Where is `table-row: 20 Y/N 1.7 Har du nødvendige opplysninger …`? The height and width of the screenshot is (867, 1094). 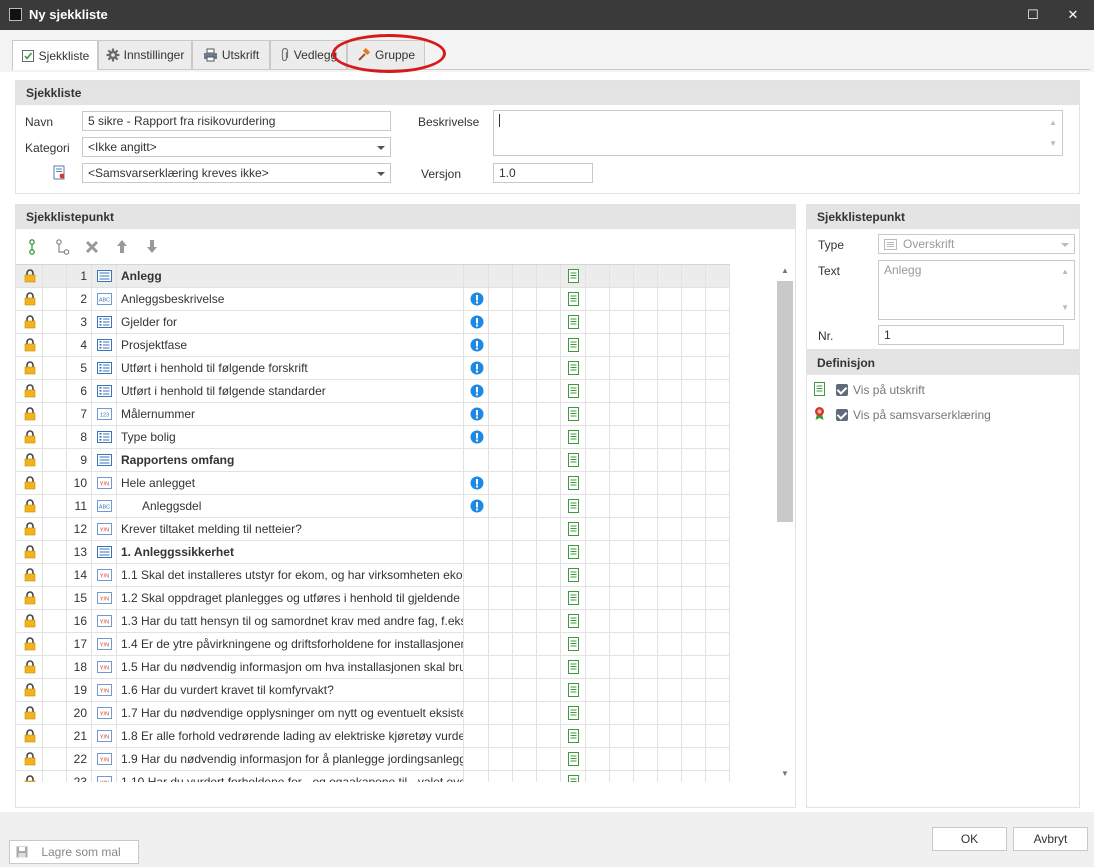 table-row: 20 Y/N 1.7 Har du nødvendige opplysninger … is located at coordinates (373, 713).